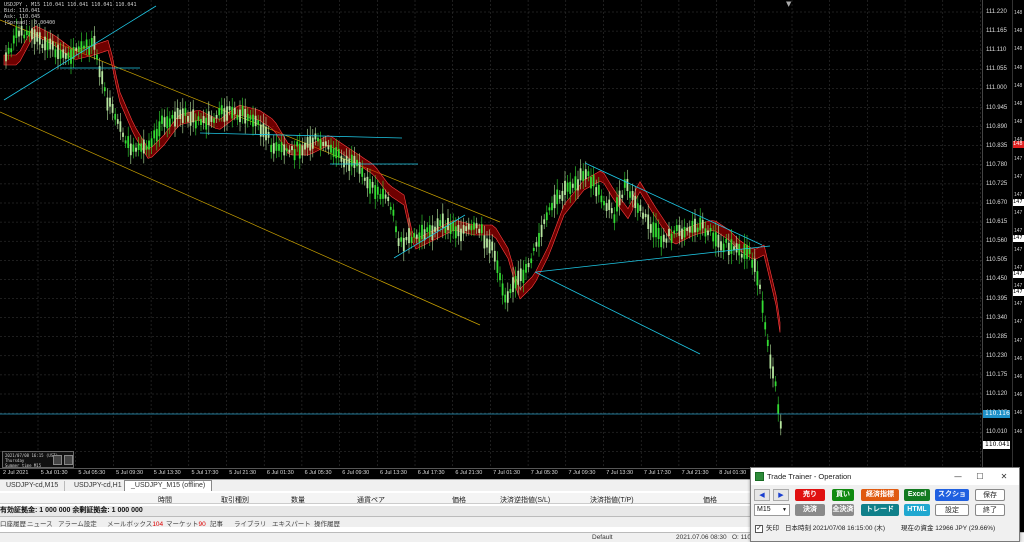 This screenshot has width=1024, height=542. What do you see at coordinates (917, 510) in the screenshot?
I see `trainer-button: HTML` at bounding box center [917, 510].